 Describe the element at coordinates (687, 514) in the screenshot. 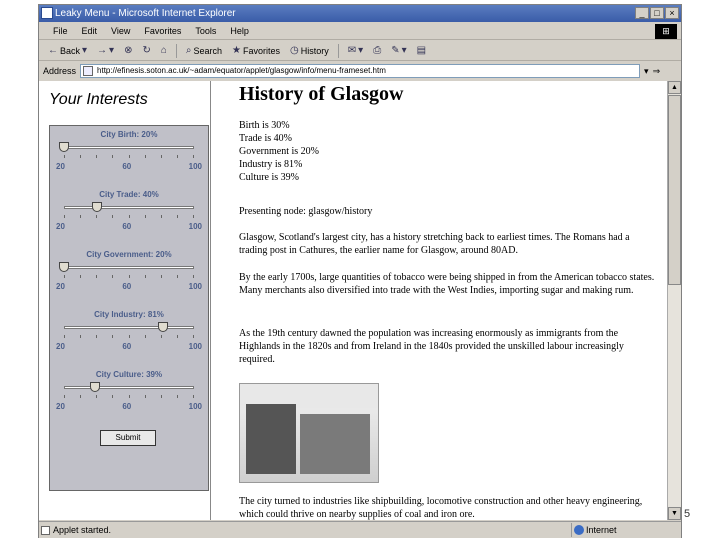

I see `slide-number: 5` at that location.